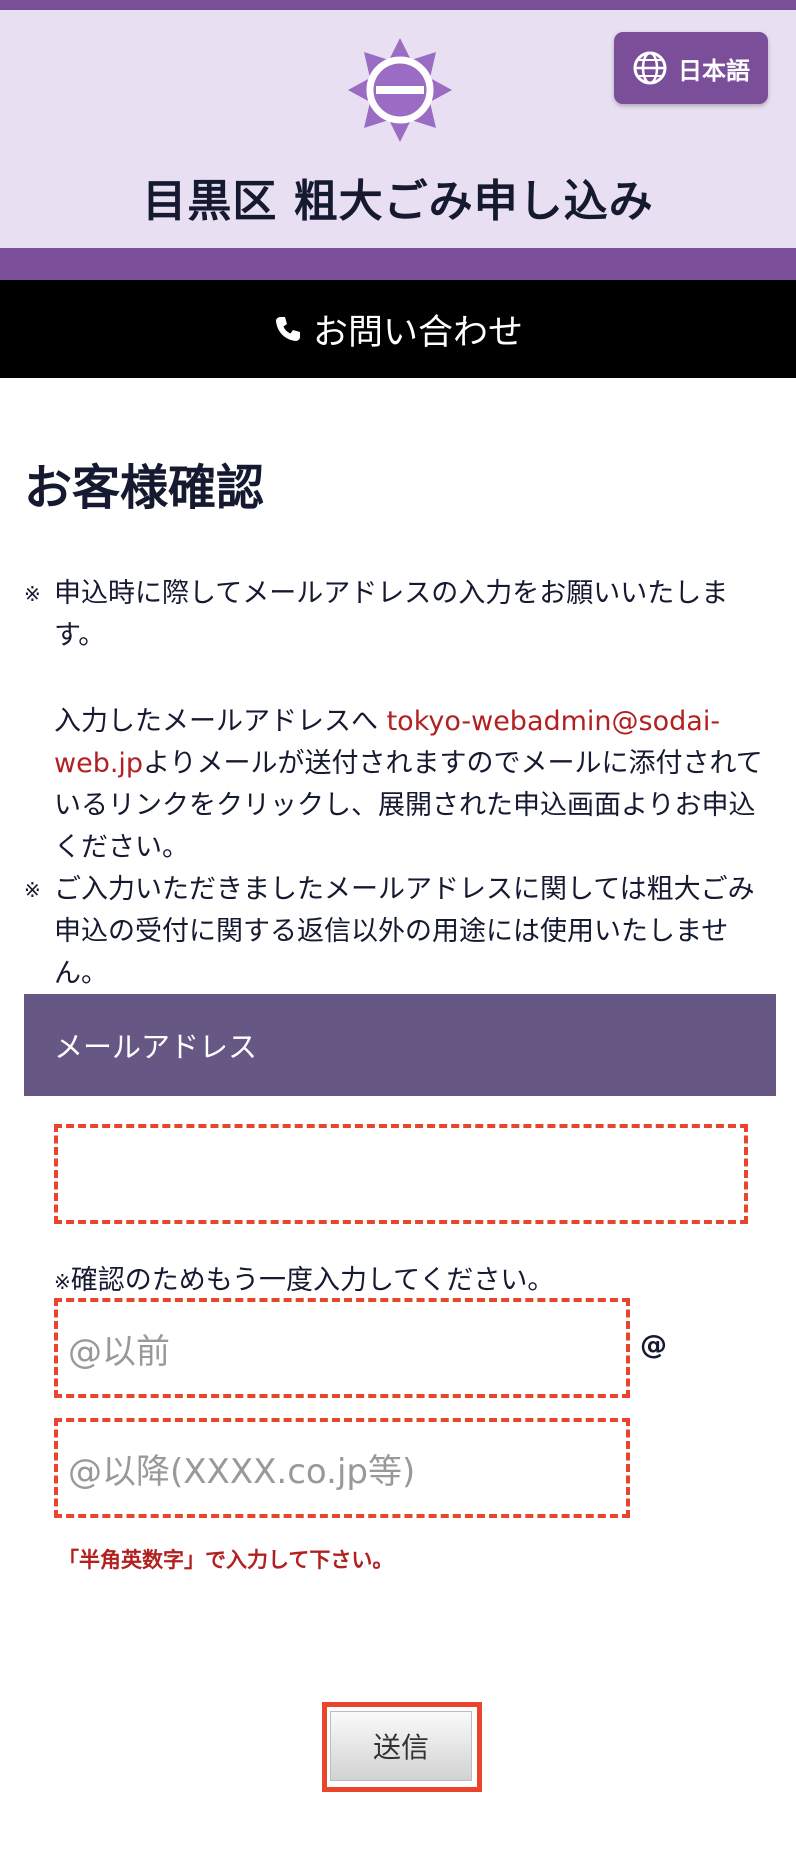 The height and width of the screenshot is (1860, 796). I want to click on notice-text-prefix: 入力したメールアドレスへ, so click(220, 721).